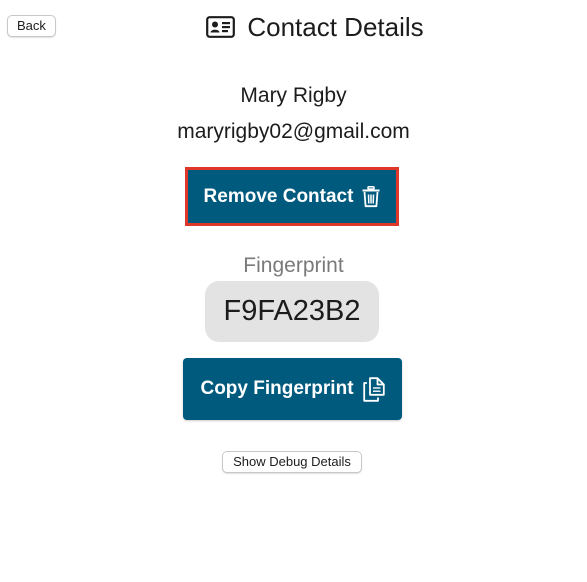  I want to click on show-debug-details-button: Show Debug Details, so click(292, 462).